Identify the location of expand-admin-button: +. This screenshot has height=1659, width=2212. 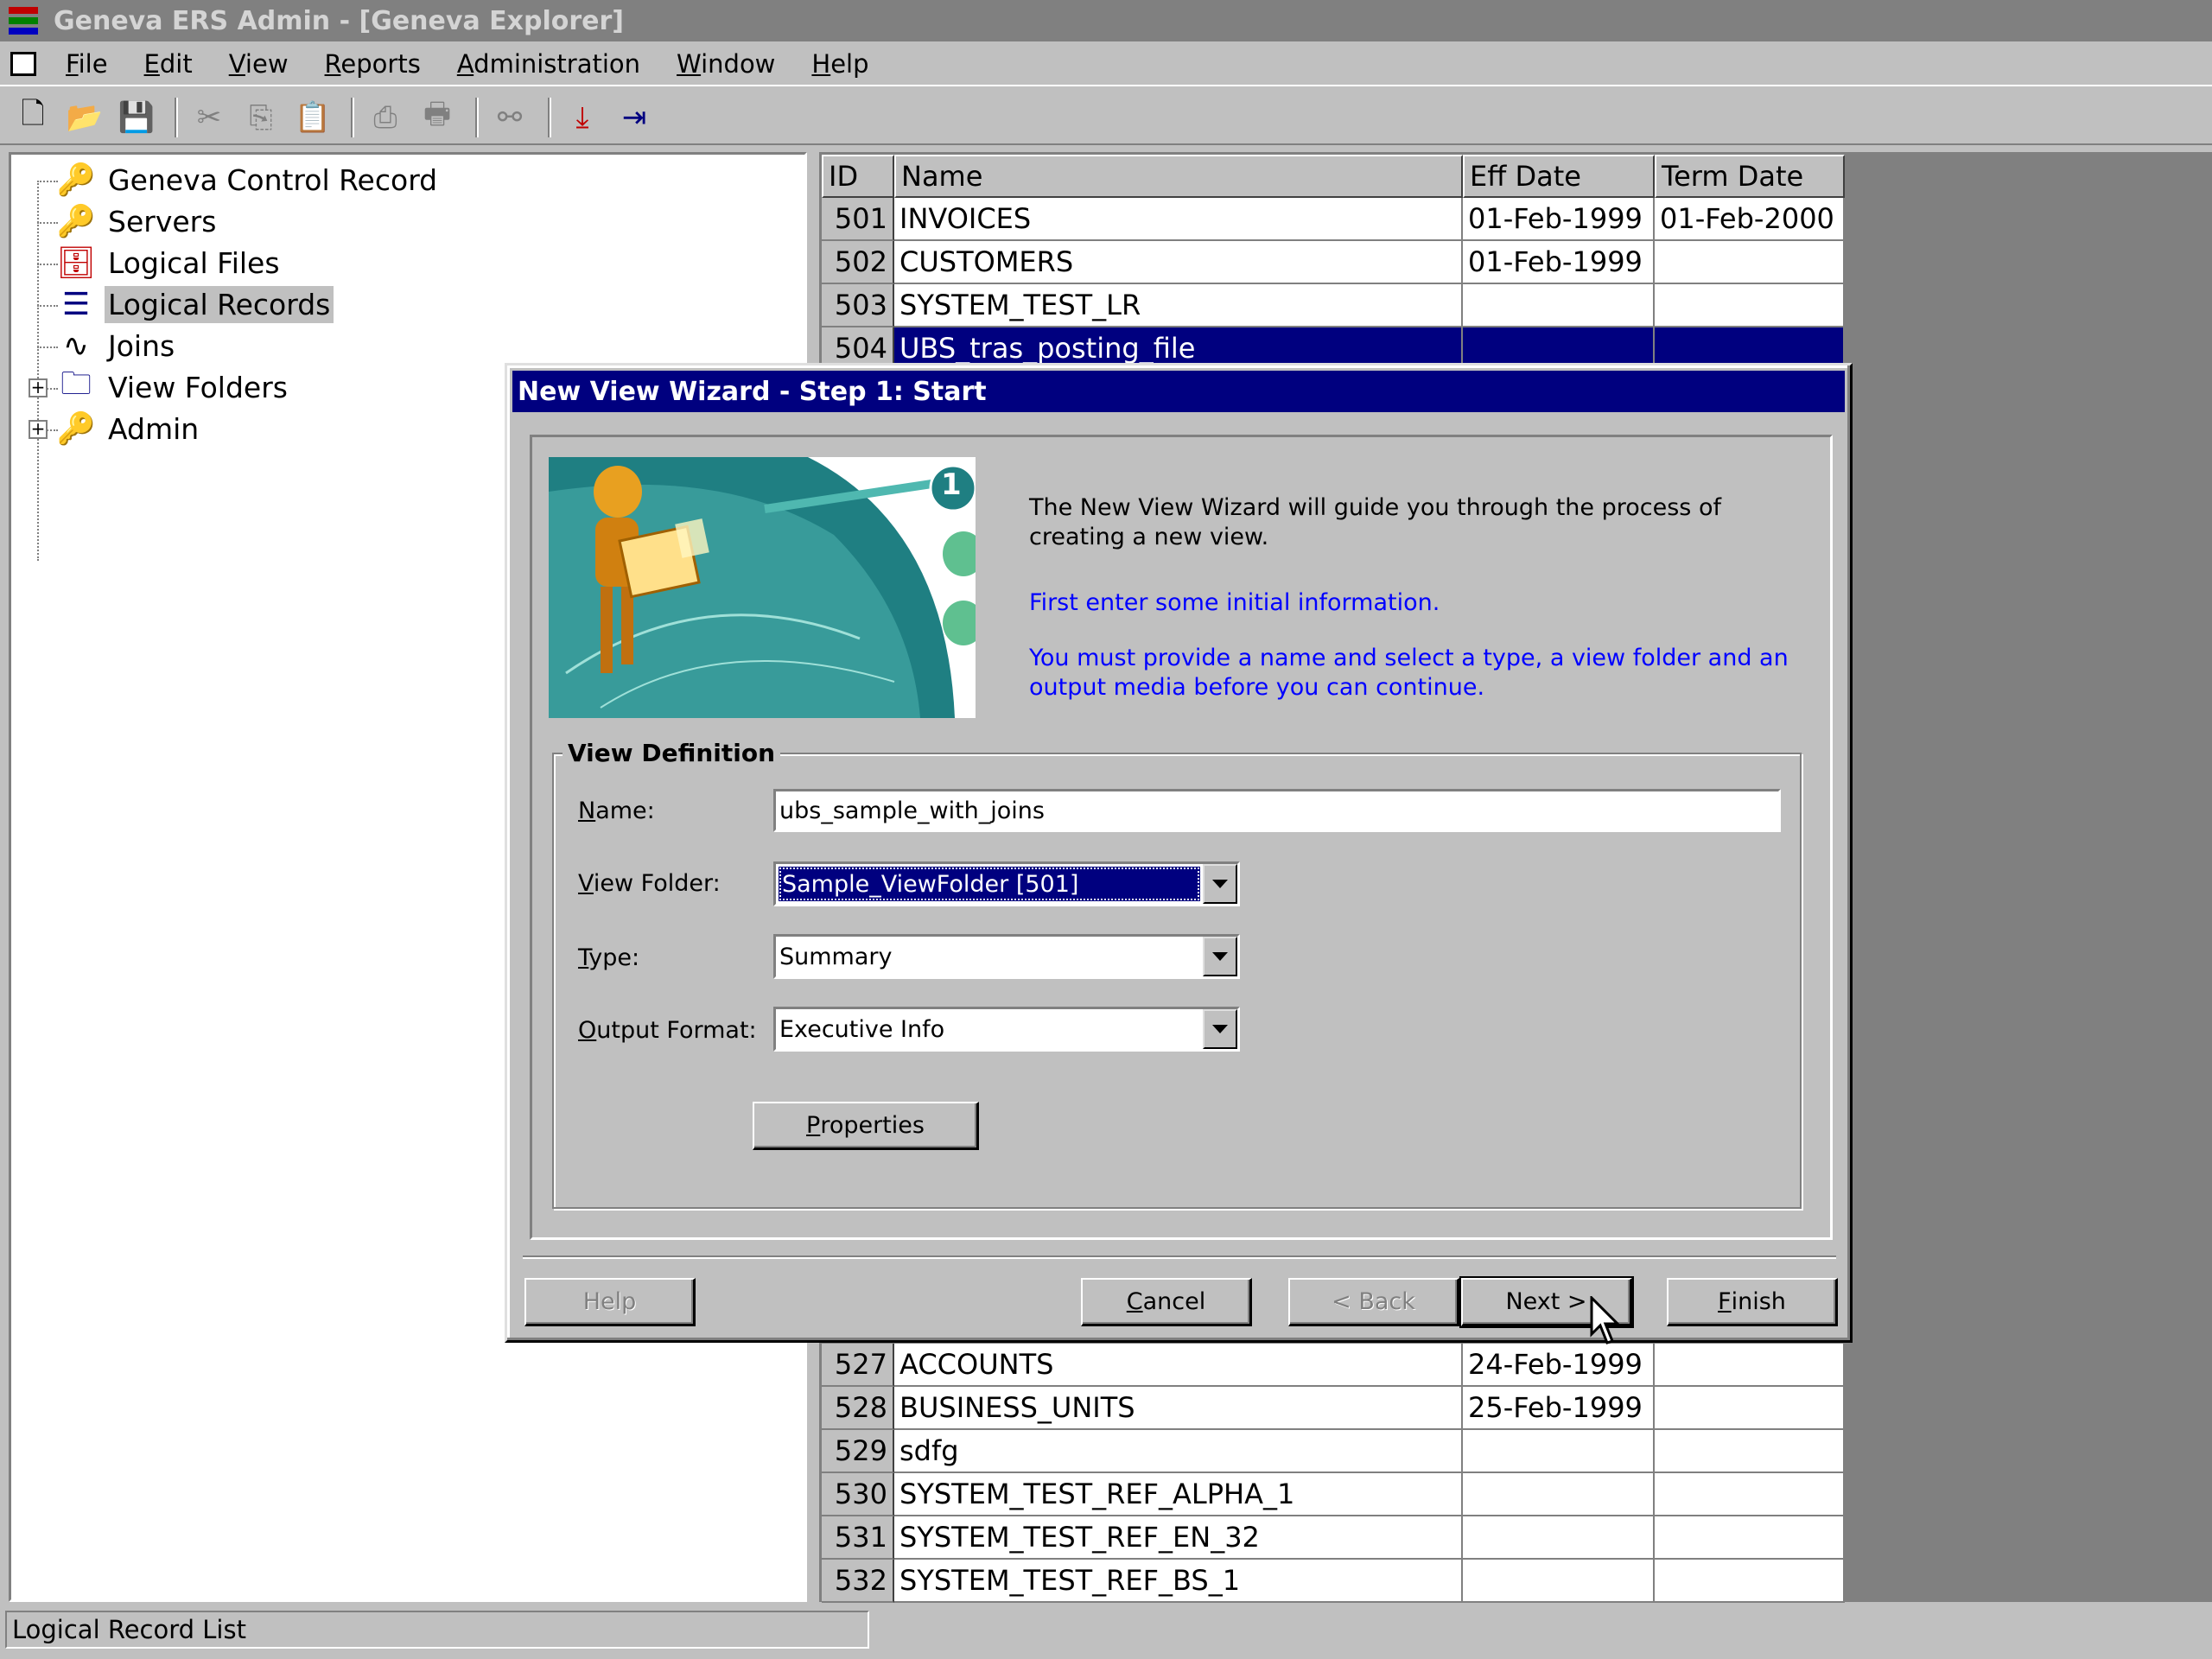
(38, 429).